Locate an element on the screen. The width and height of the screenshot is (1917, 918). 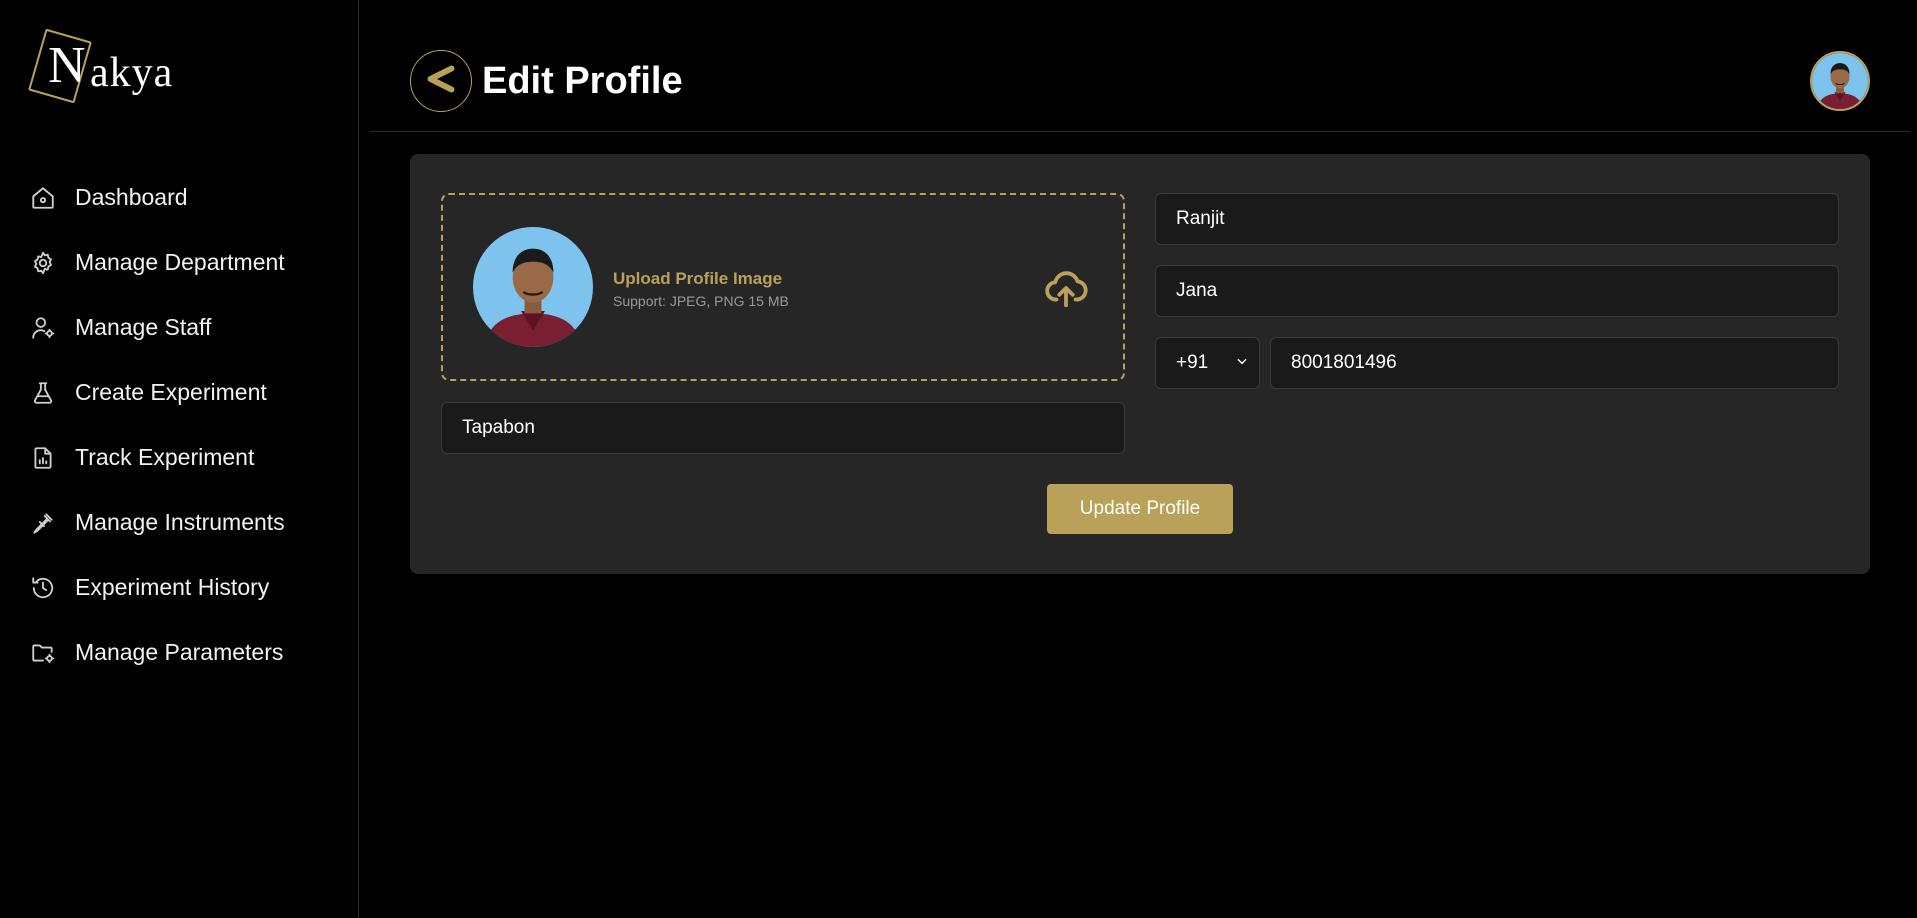
gear-icon is located at coordinates (43, 263).